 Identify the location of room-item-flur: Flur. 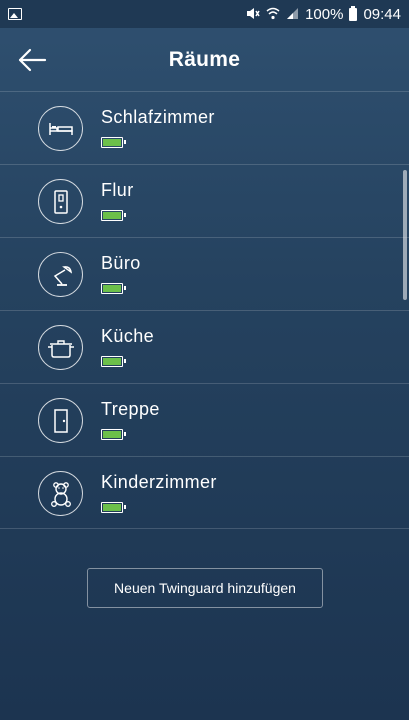
(204, 200).